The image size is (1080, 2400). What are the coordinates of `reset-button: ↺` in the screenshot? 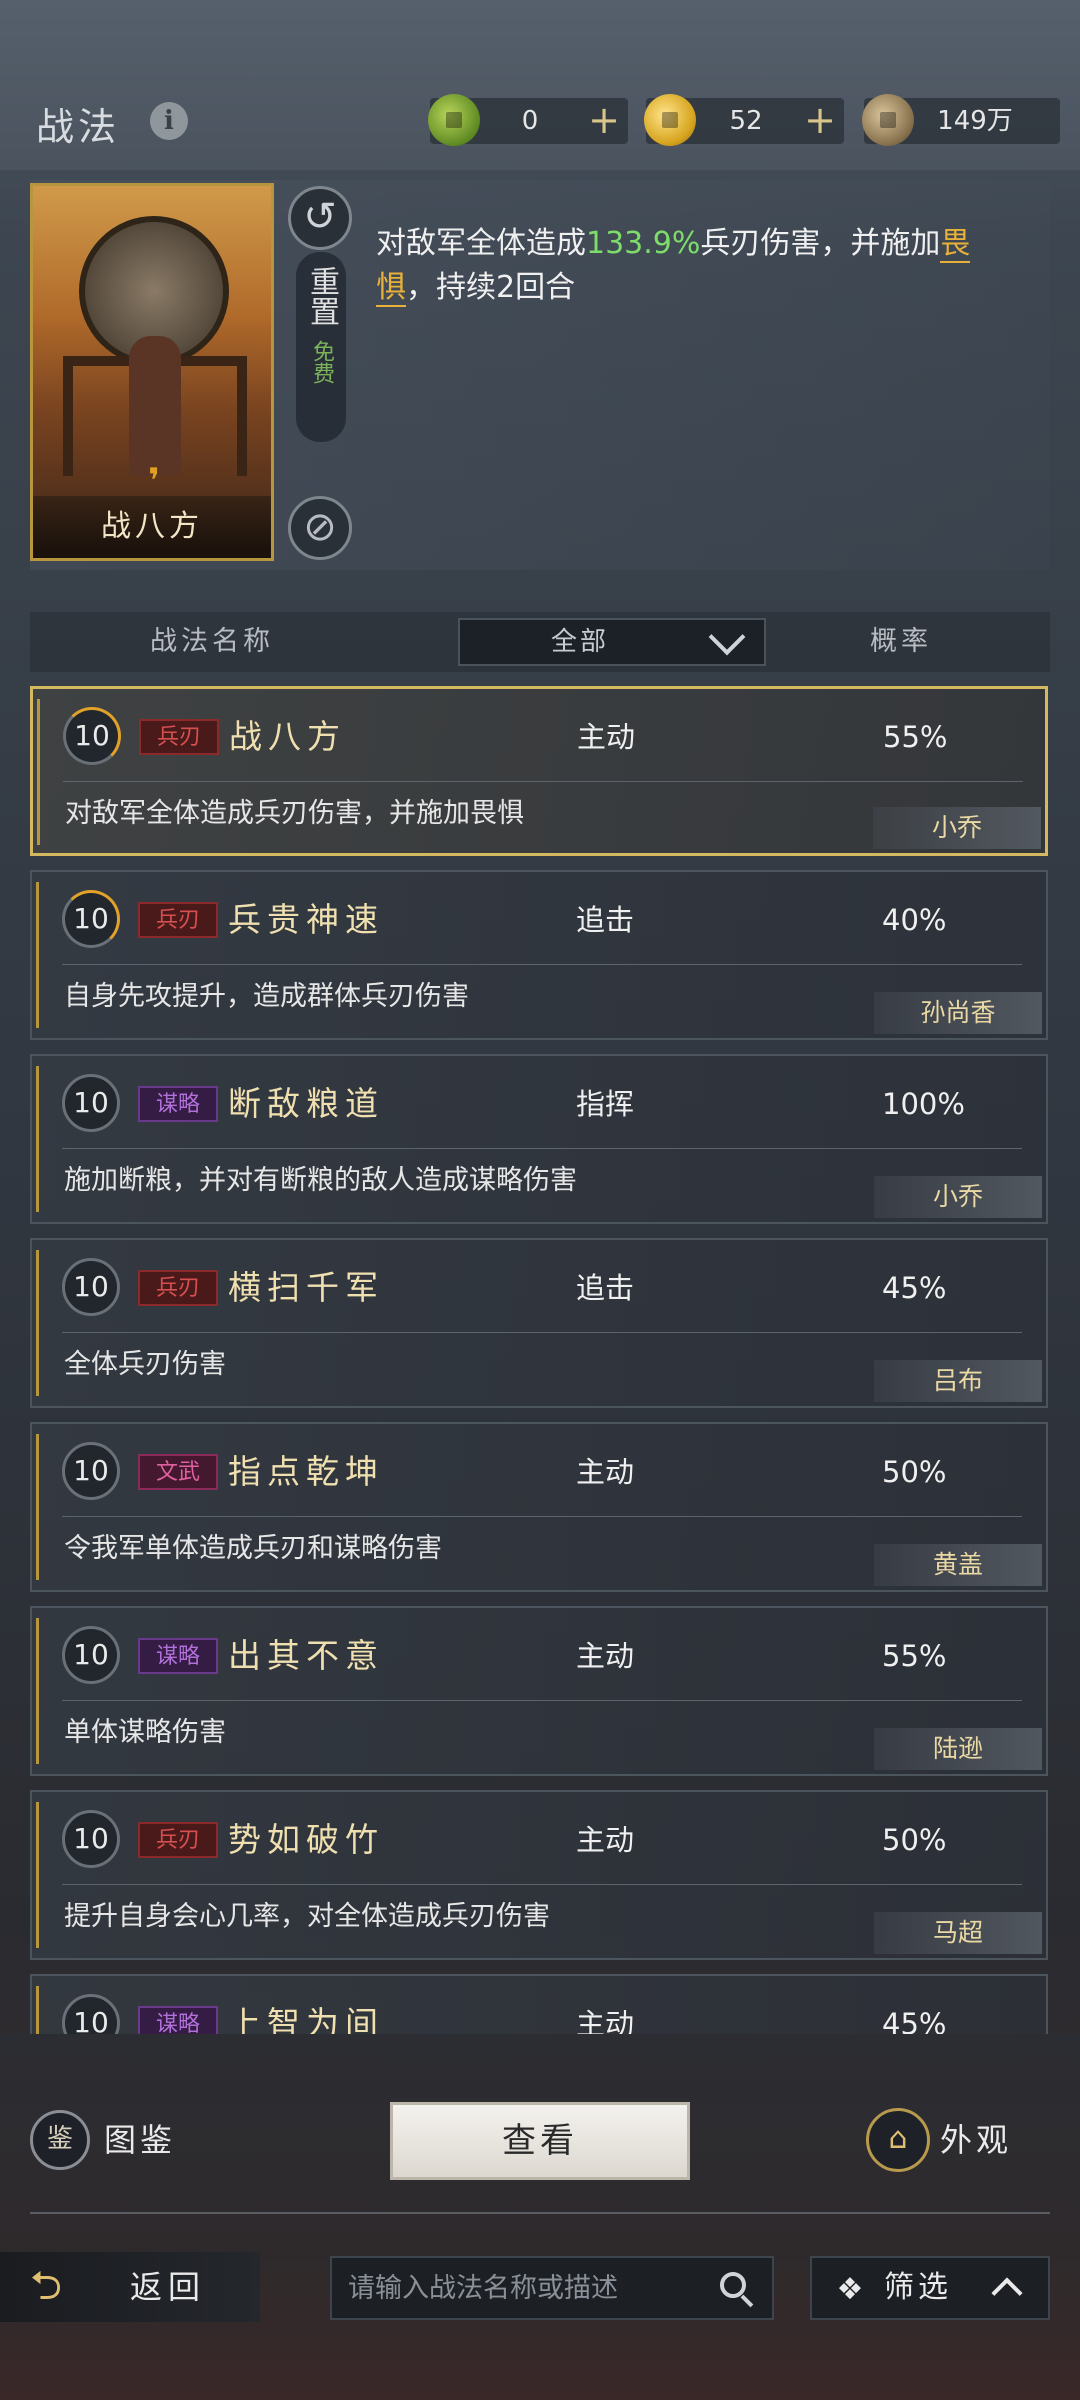 It's located at (320, 218).